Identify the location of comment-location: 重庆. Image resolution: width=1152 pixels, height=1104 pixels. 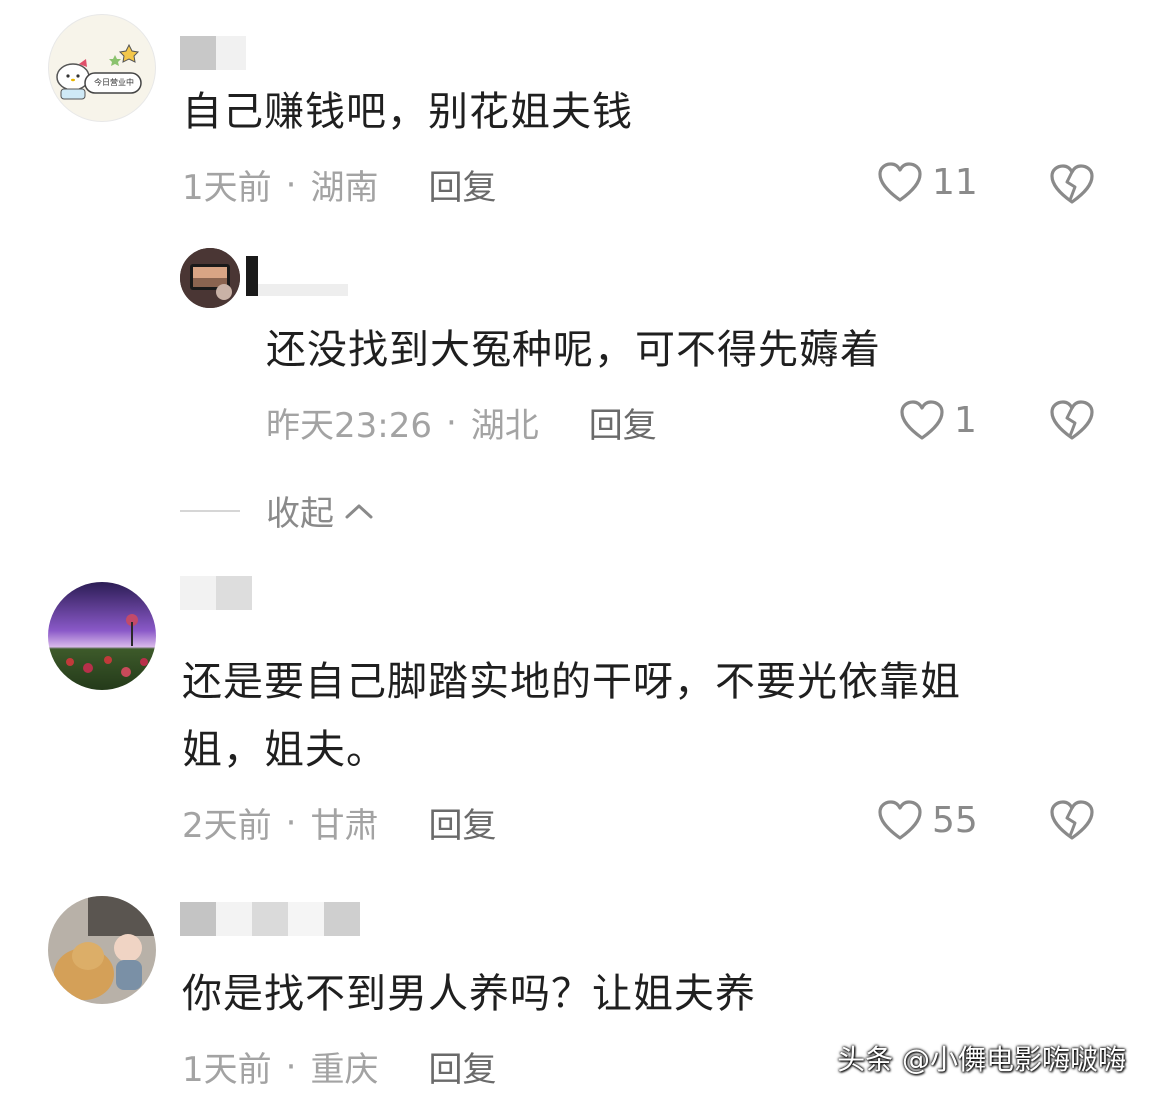
(344, 1070).